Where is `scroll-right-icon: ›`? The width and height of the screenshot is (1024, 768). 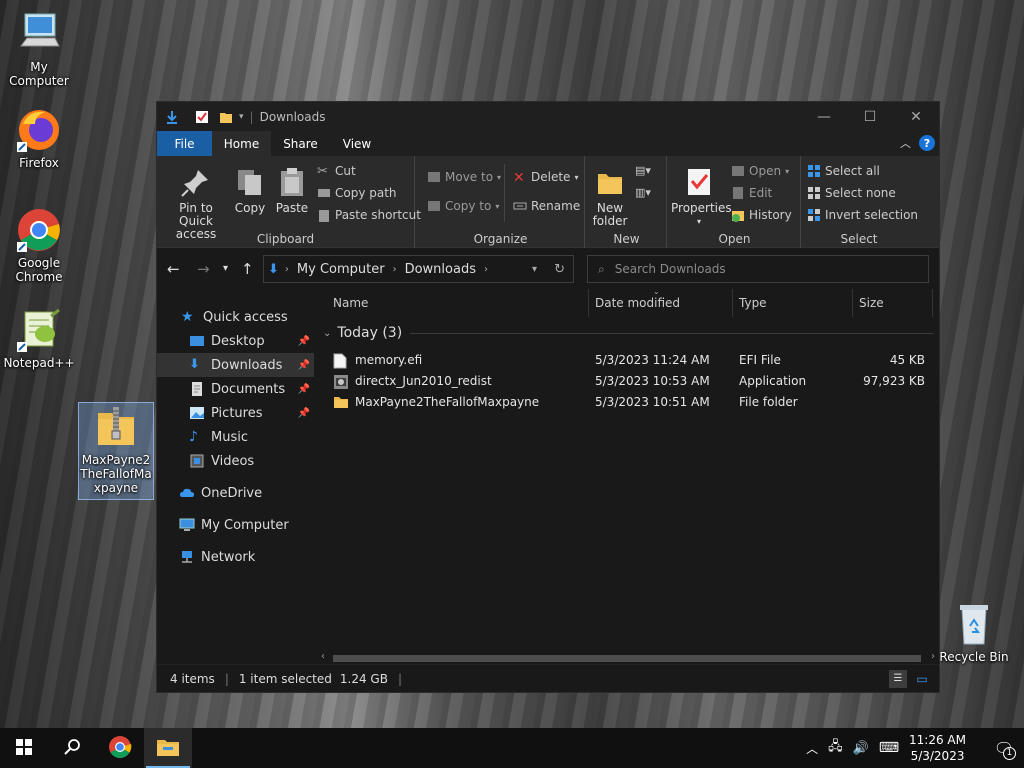
scroll-right-icon: › is located at coordinates (933, 656).